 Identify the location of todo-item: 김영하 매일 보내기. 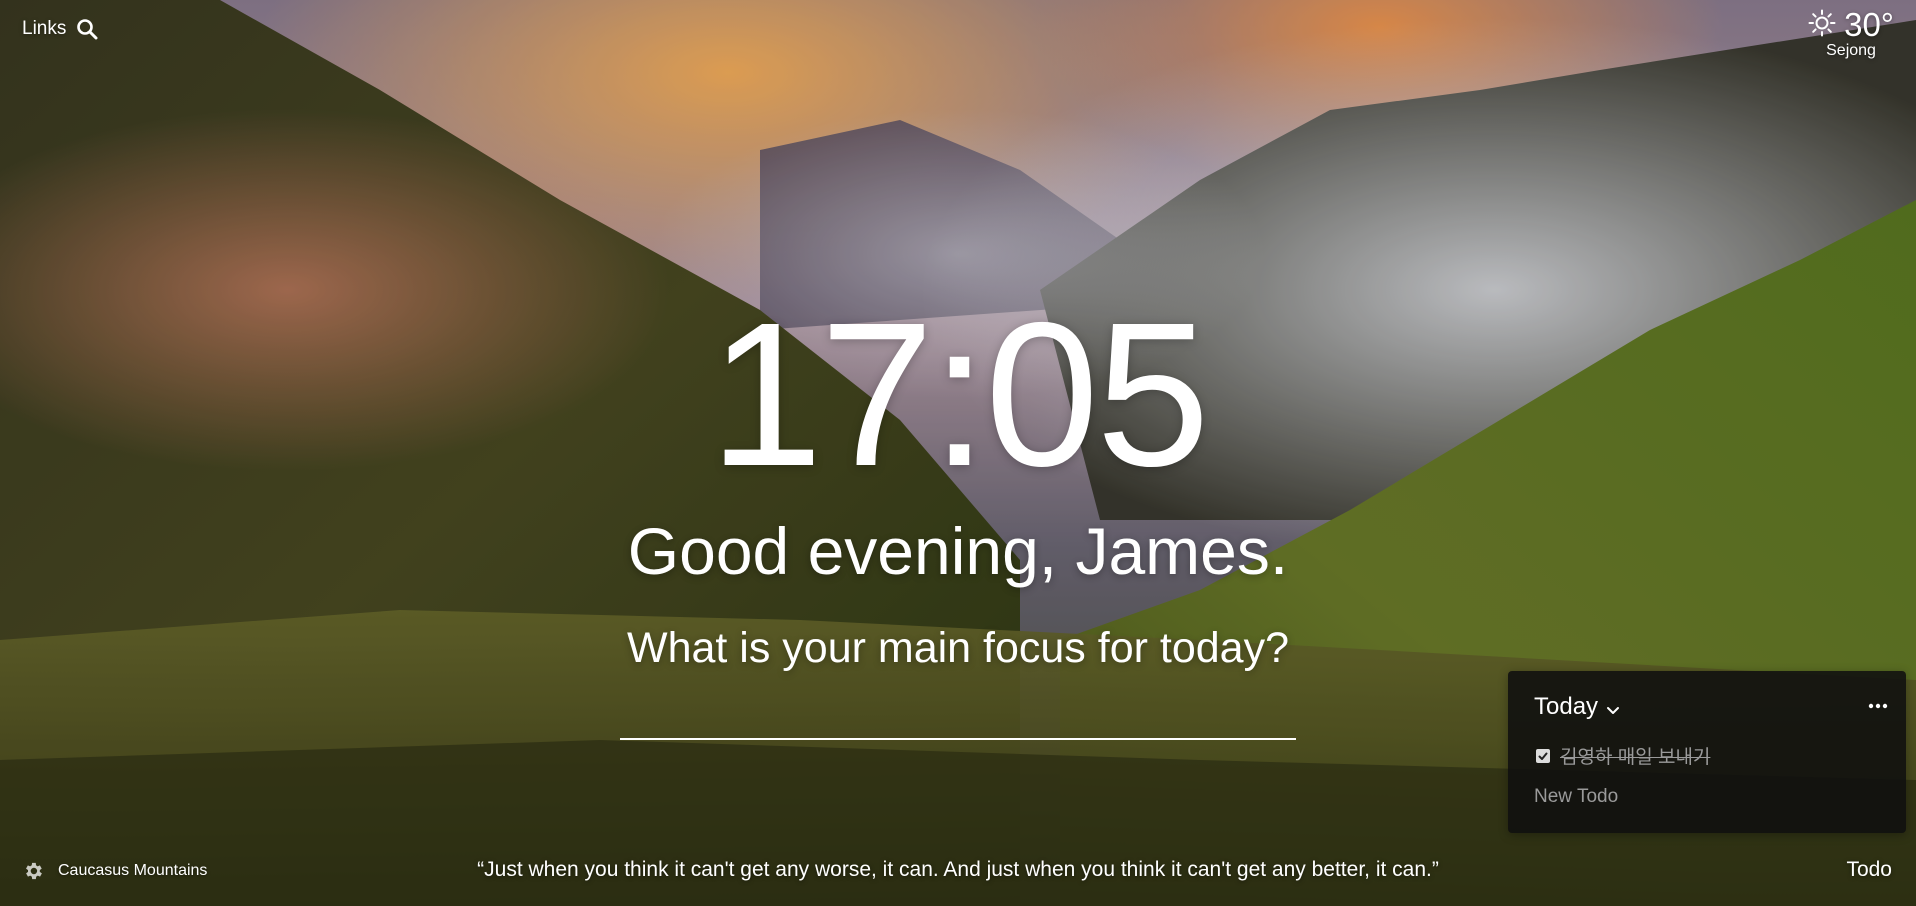
(1623, 755).